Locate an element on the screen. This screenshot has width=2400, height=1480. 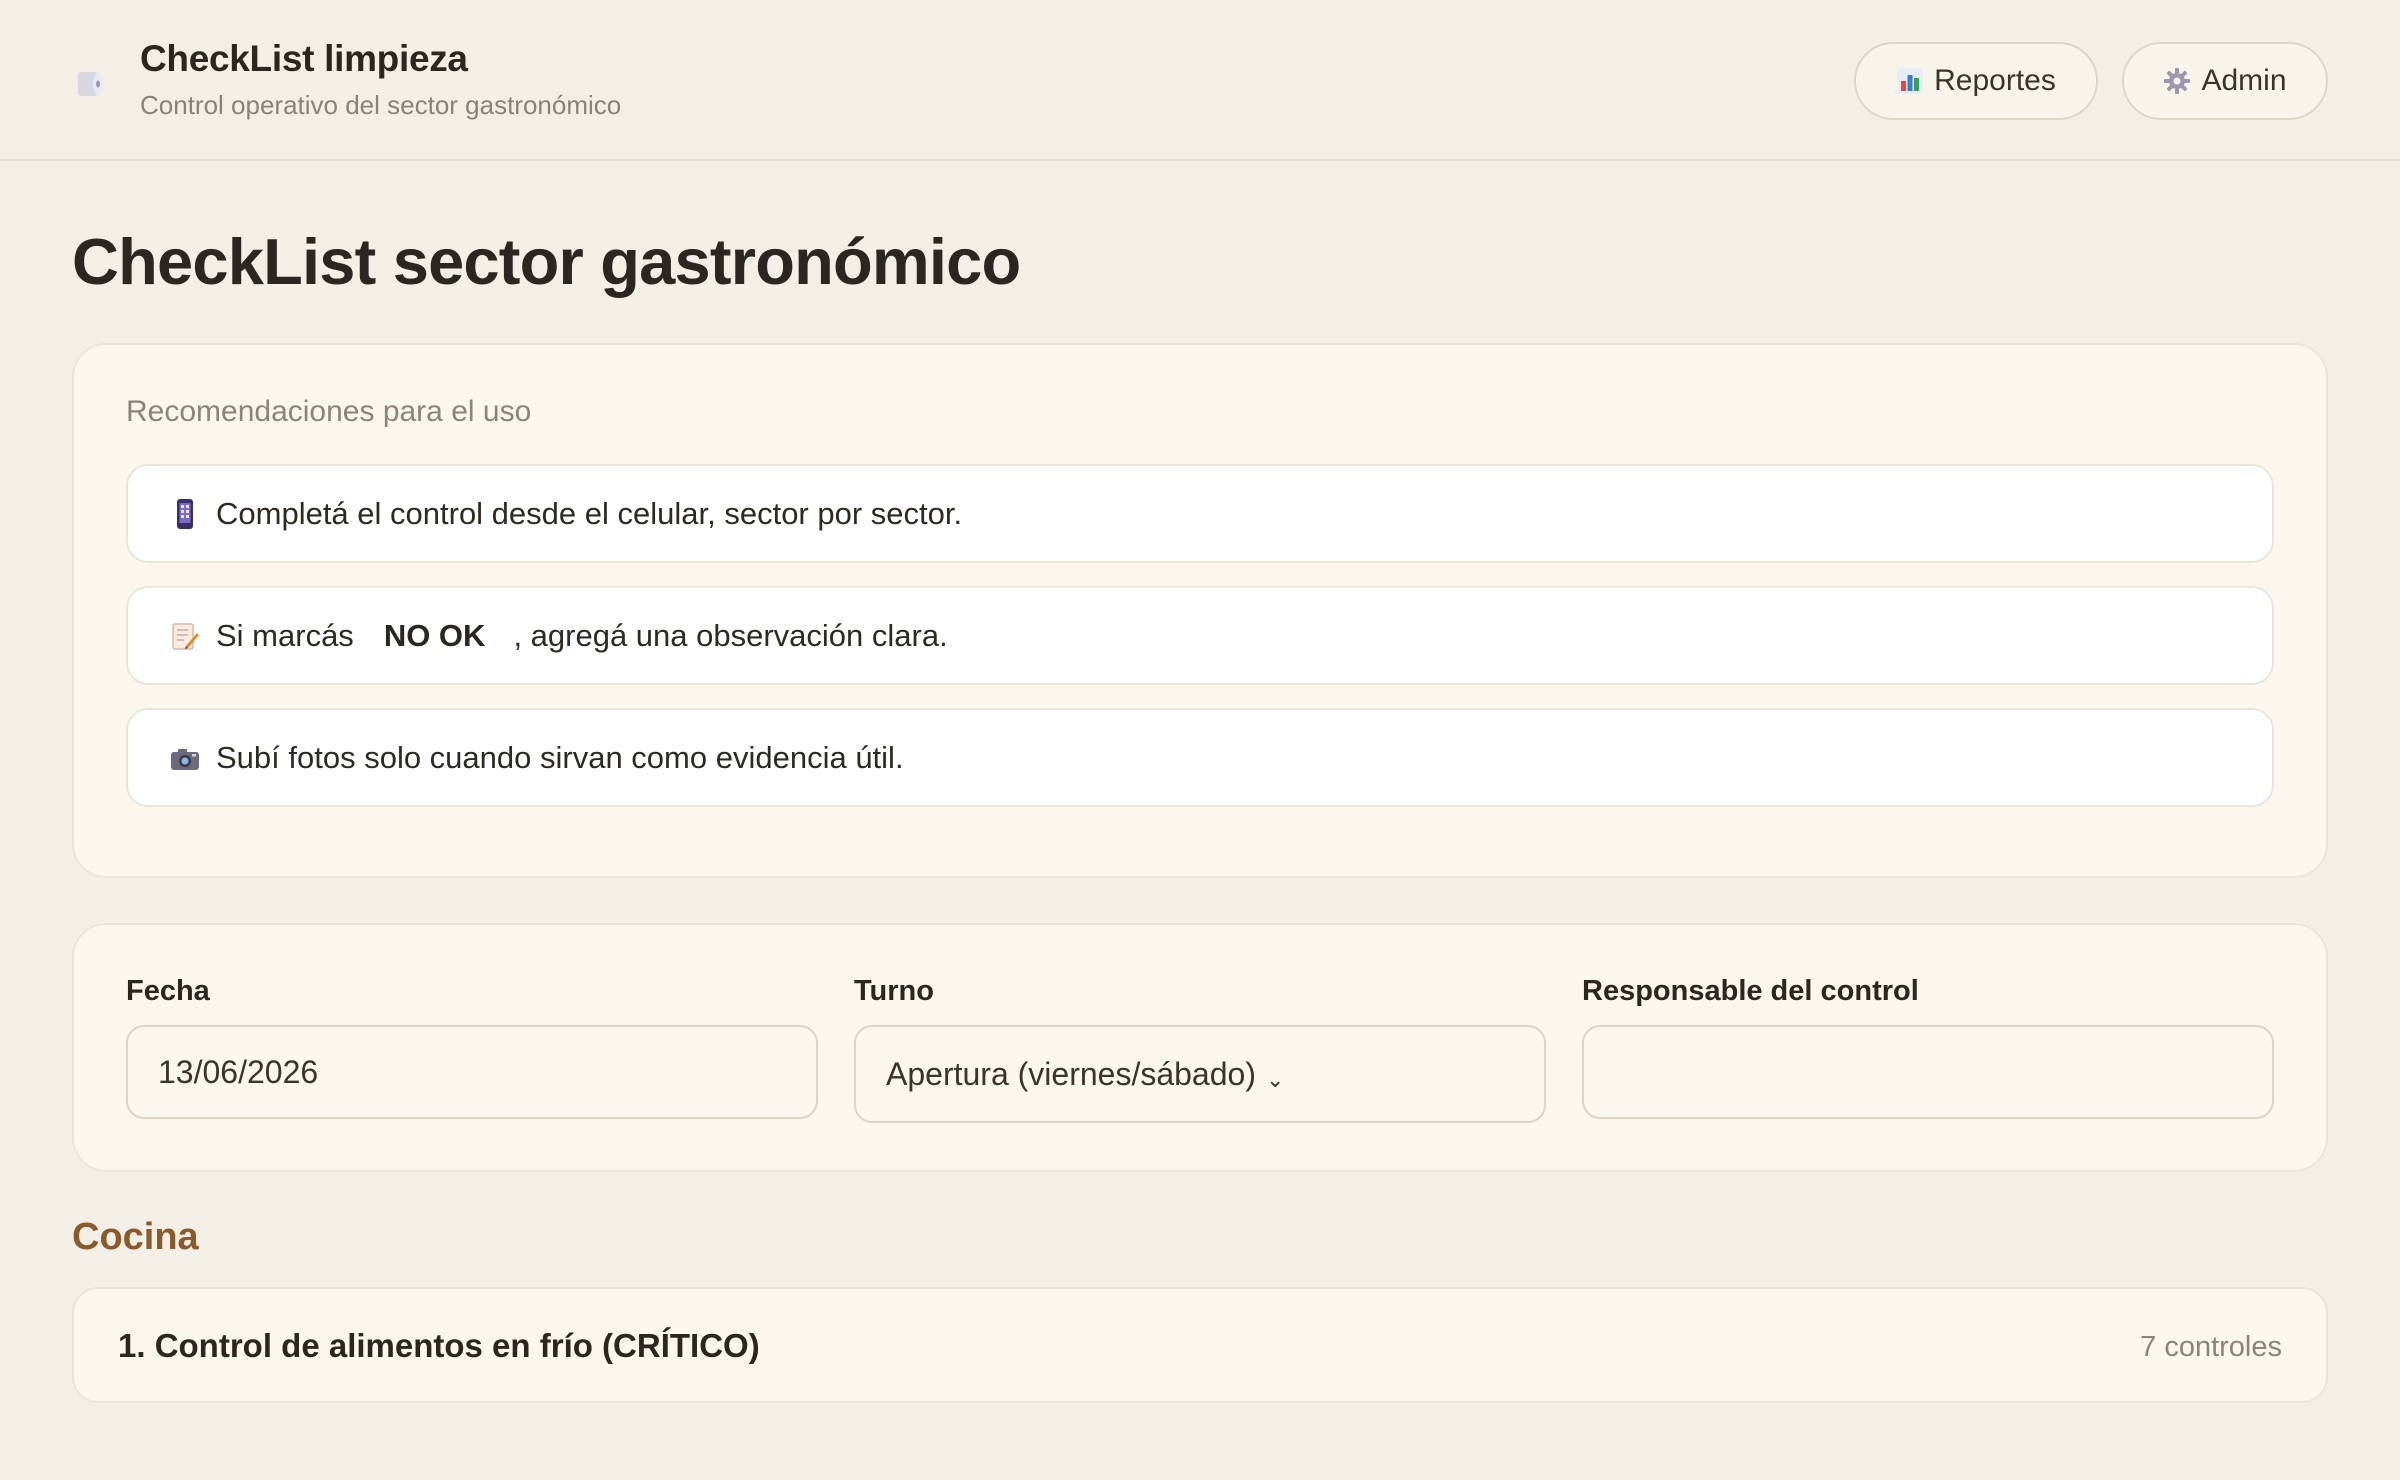
turno-select: Apertura (viernes/sábado) ⌄ is located at coordinates (1200, 1074).